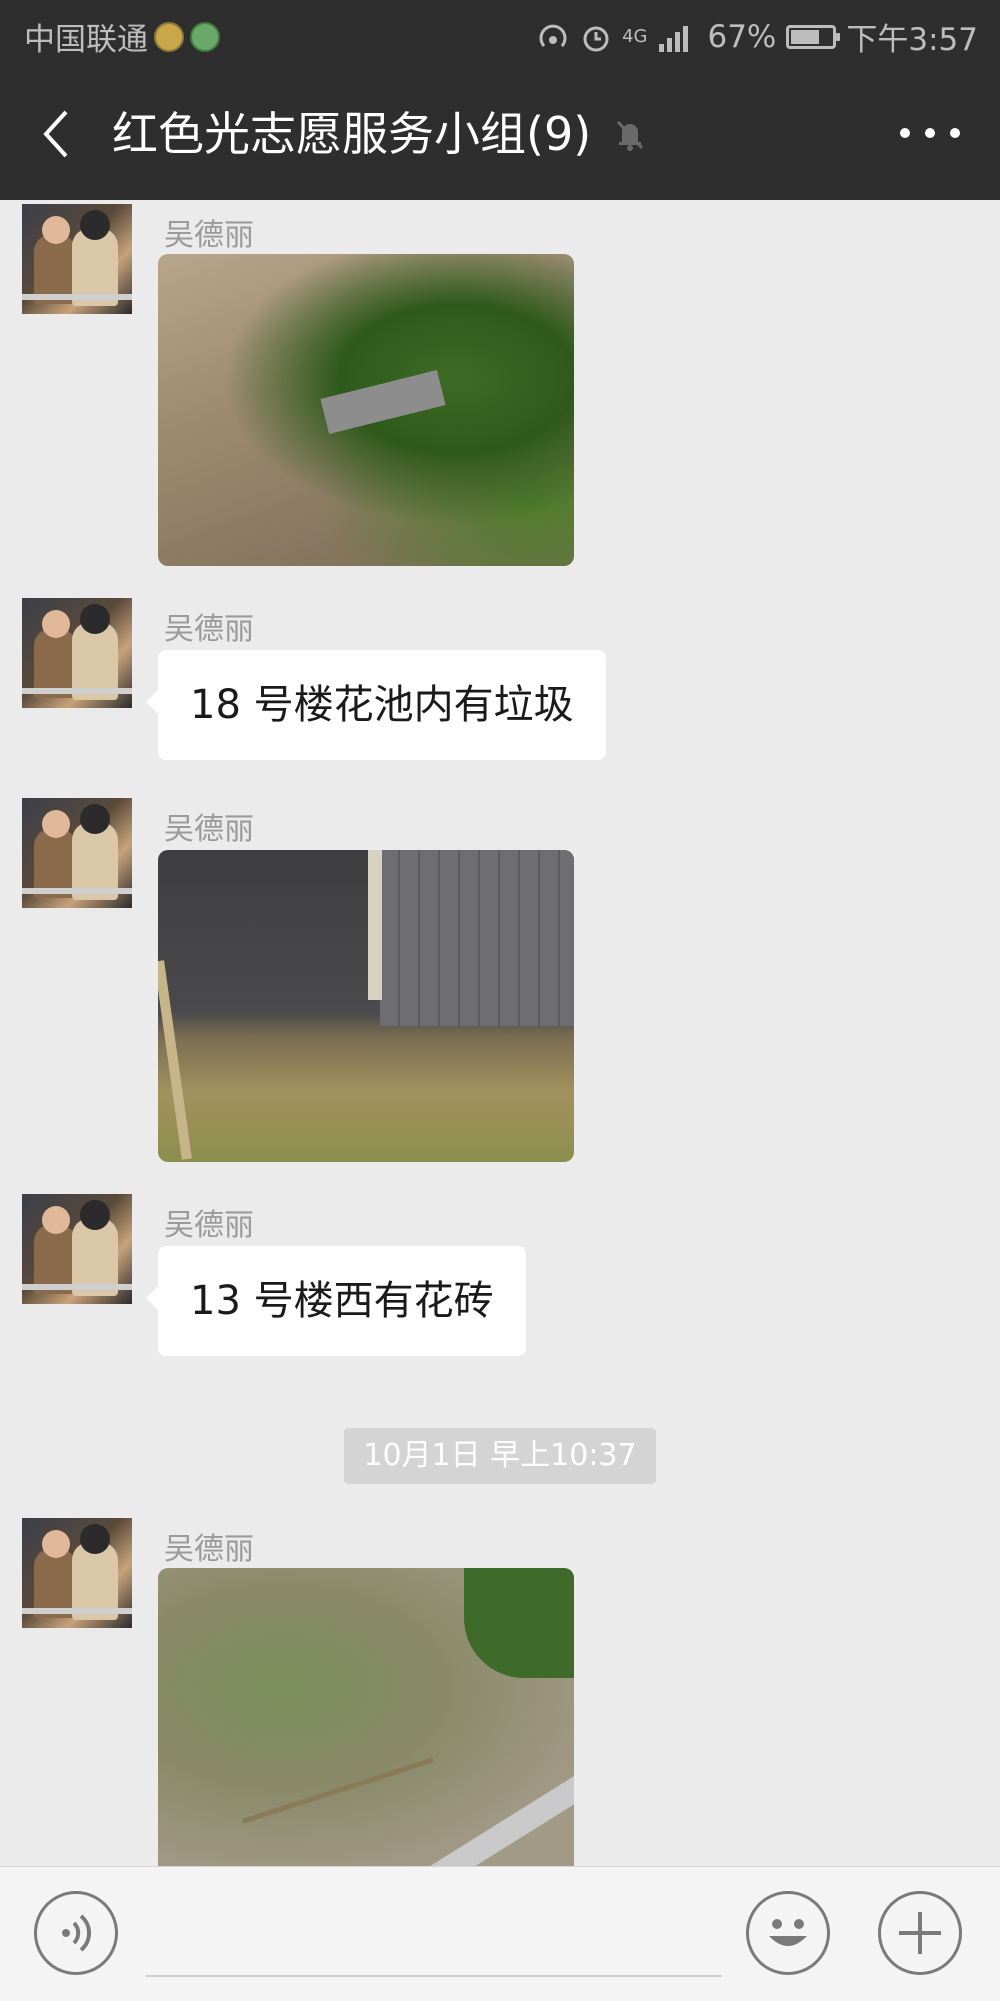  What do you see at coordinates (500, 1456) in the screenshot?
I see `time-divider: 10月1日 早上10:37` at bounding box center [500, 1456].